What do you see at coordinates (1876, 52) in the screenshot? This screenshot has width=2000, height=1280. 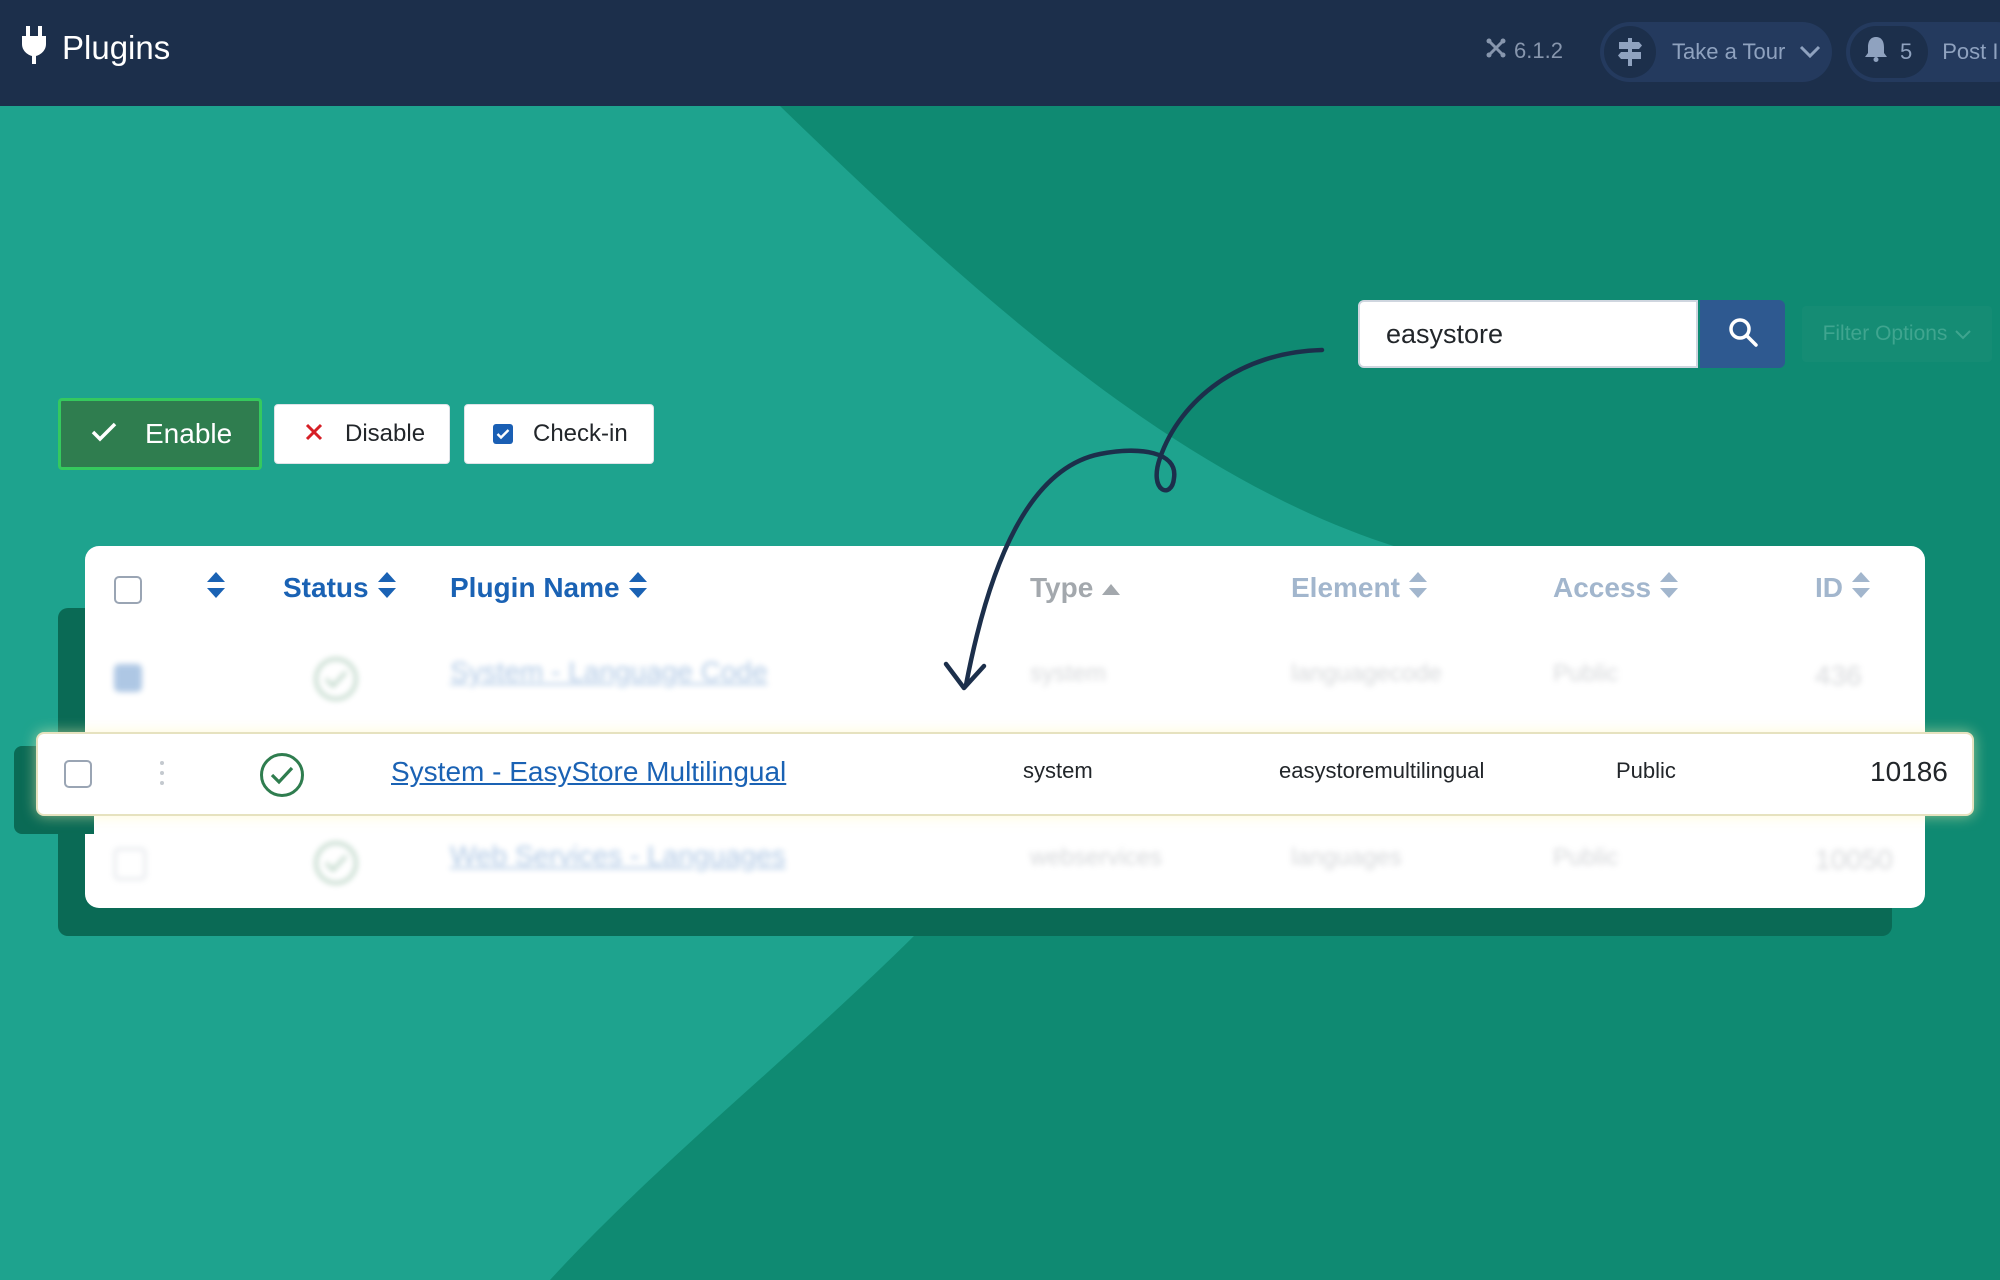 I see `bell-icon` at bounding box center [1876, 52].